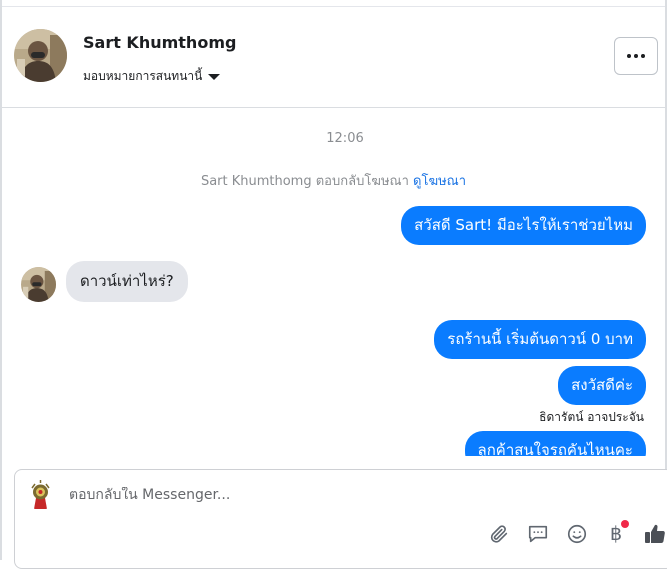  I want to click on message-outgoing: สวัสดี Sart! มีอะไรให้เราช่วยไหม, so click(523, 225).